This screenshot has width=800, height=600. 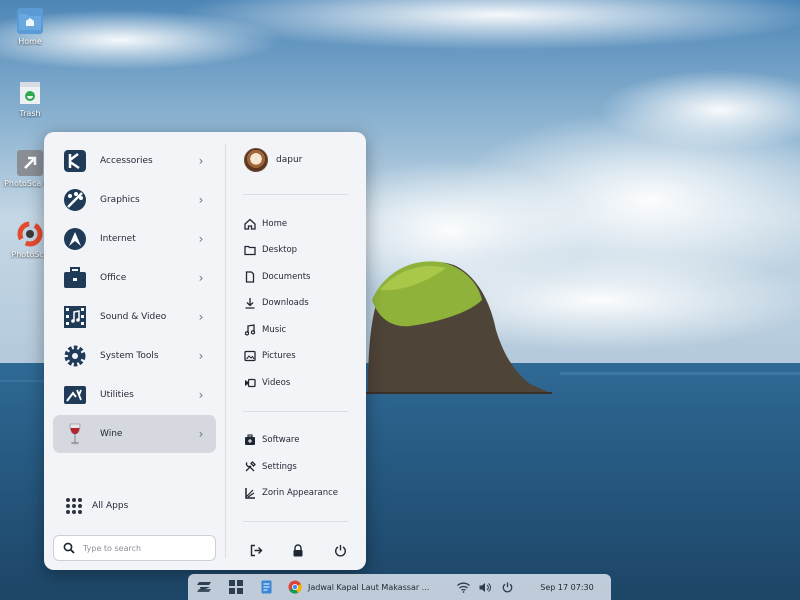 I want to click on clock-label: Sep 17 07:30, so click(x=567, y=587).